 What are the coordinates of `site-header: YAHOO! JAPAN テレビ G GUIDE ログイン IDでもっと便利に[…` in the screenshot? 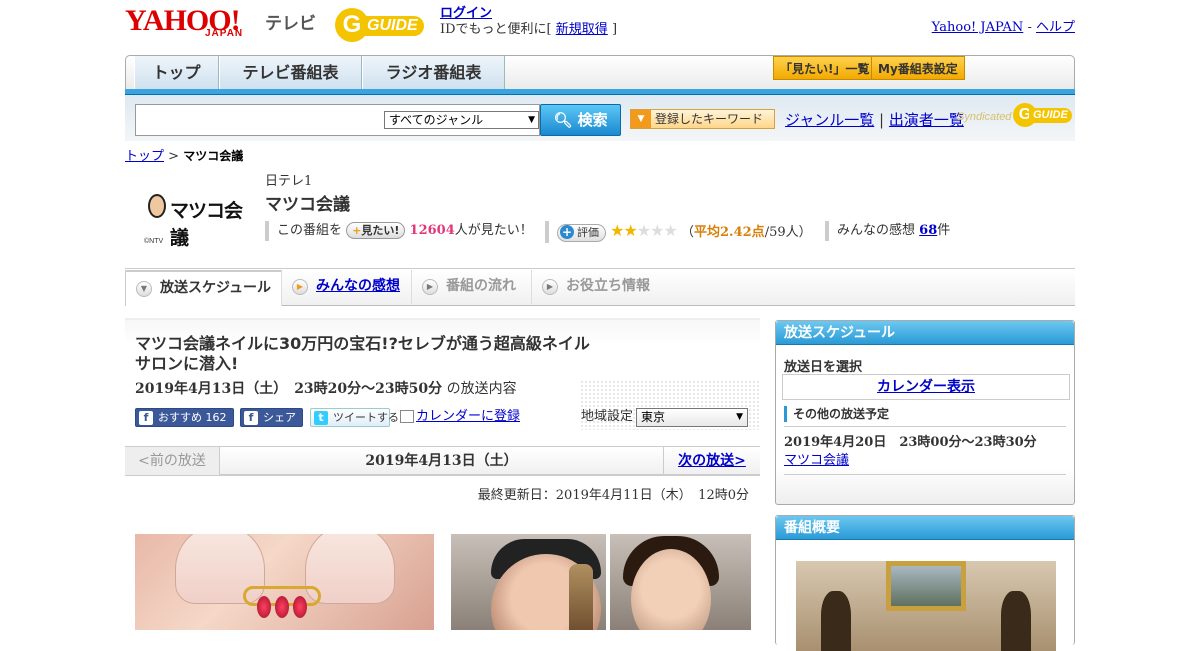 It's located at (600, 28).